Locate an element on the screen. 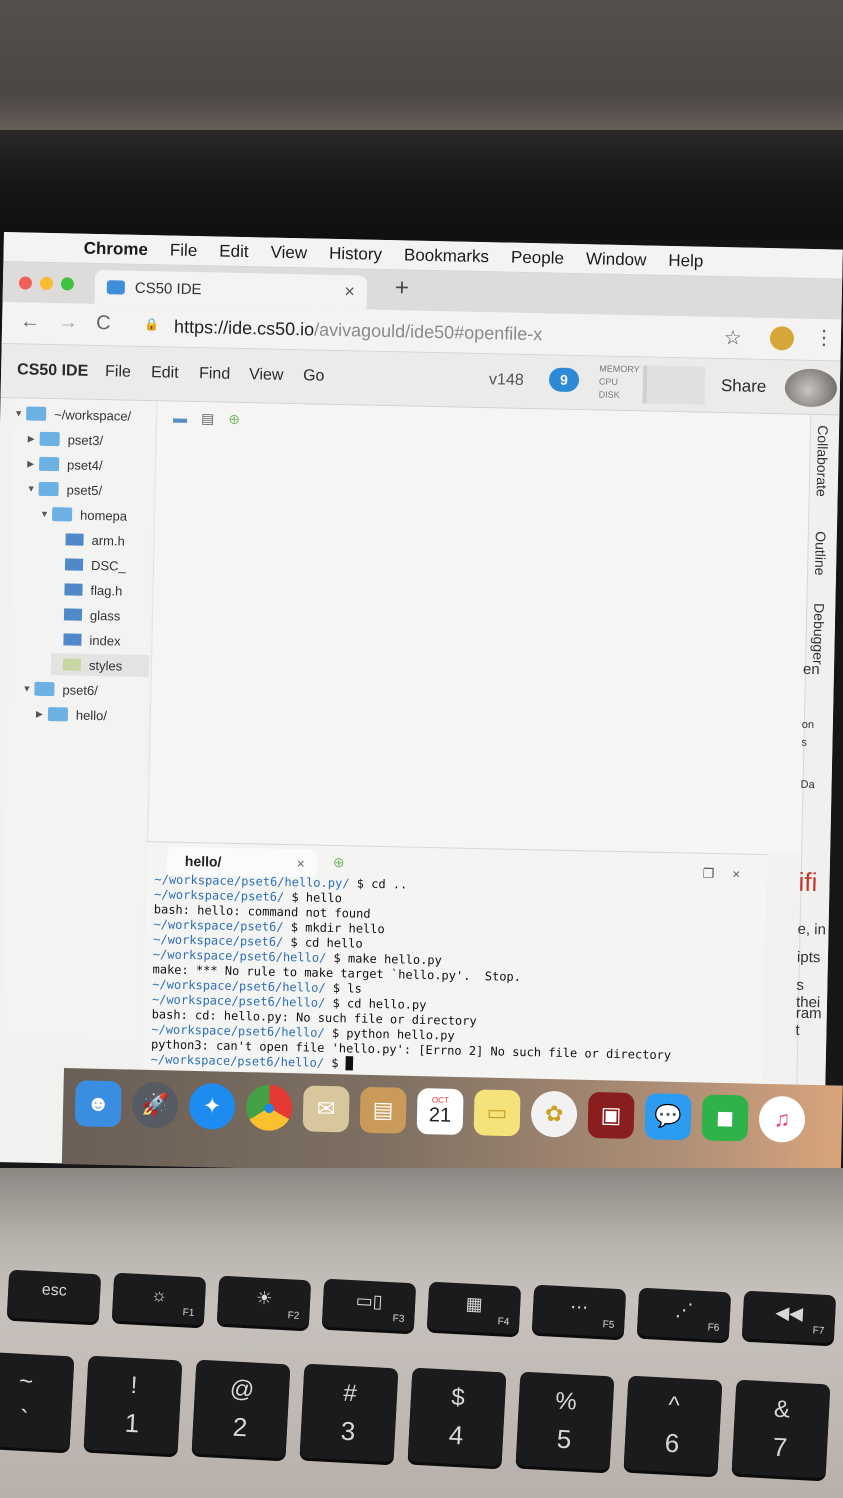 The width and height of the screenshot is (843, 1498). menubar-item-history: History is located at coordinates (355, 253).